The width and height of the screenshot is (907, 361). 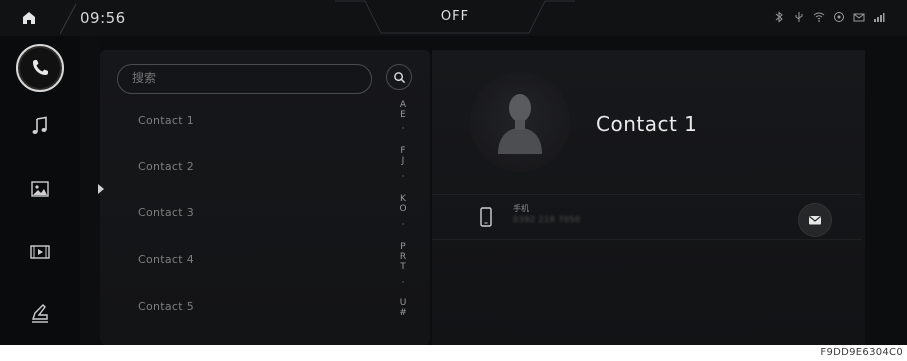 I want to click on video-icon, so click(x=40, y=252).